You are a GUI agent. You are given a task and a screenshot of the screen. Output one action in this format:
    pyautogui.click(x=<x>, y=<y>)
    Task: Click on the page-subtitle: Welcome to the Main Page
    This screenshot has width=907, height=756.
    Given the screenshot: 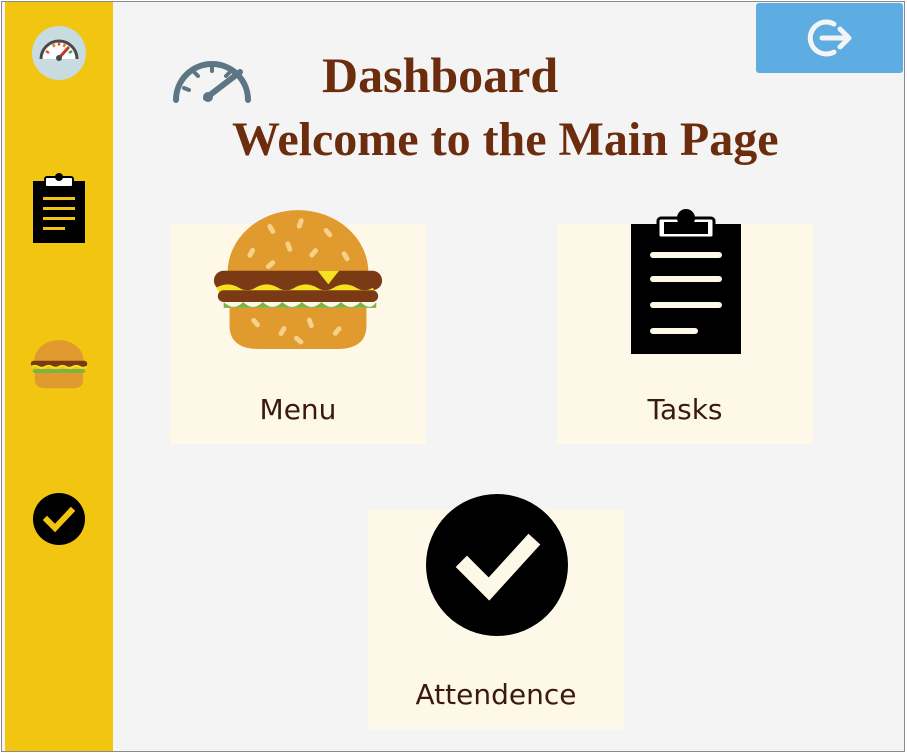 What is the action you would take?
    pyautogui.click(x=505, y=139)
    